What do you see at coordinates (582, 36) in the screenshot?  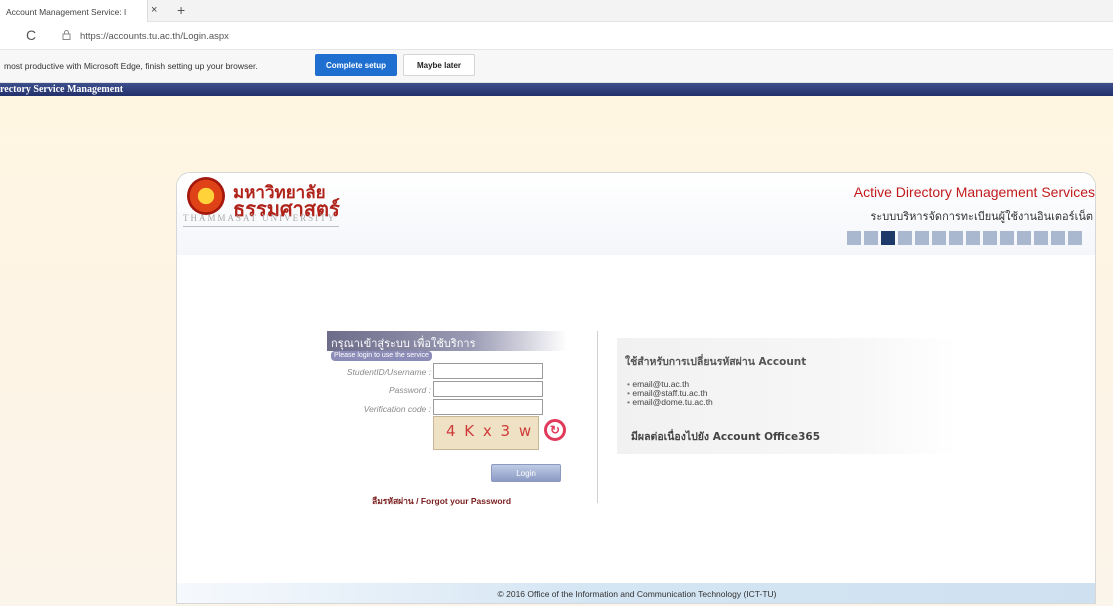 I see `url-field: https://accounts.tu.ac.th/Login.aspx` at bounding box center [582, 36].